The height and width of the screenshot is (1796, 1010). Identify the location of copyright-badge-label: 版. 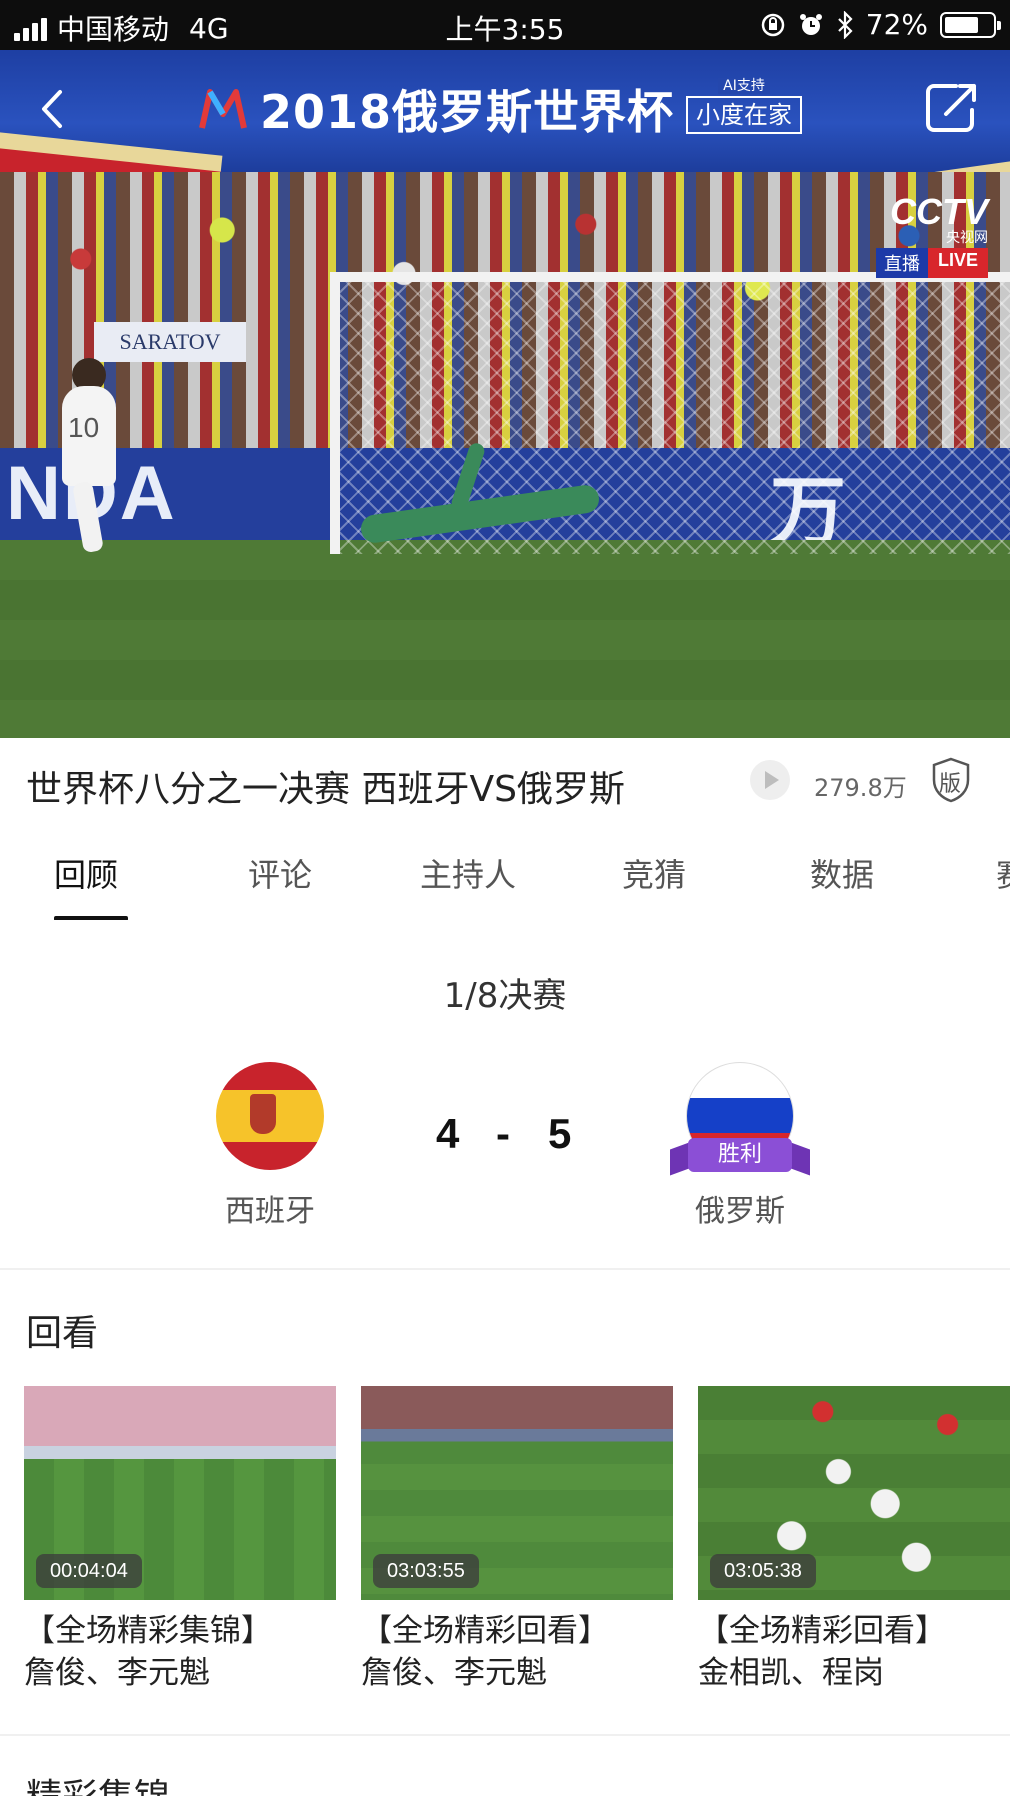
(950, 784).